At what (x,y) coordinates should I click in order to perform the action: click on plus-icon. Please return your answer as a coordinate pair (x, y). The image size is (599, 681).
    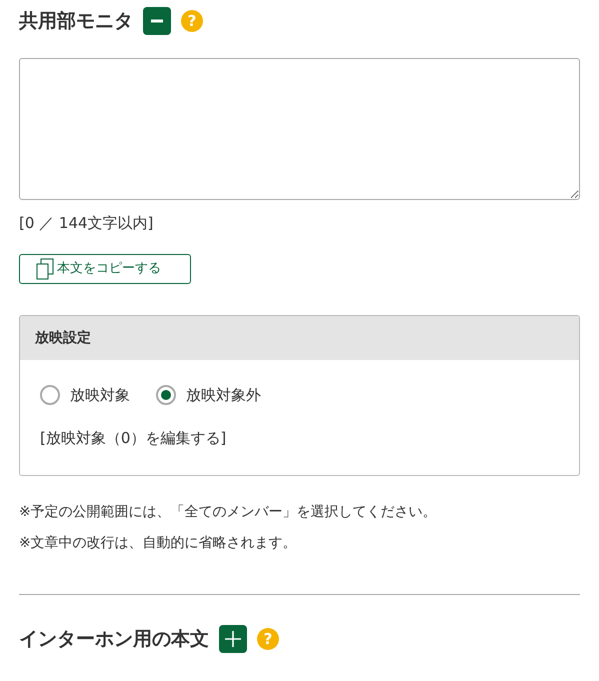
    Looking at the image, I should click on (233, 639).